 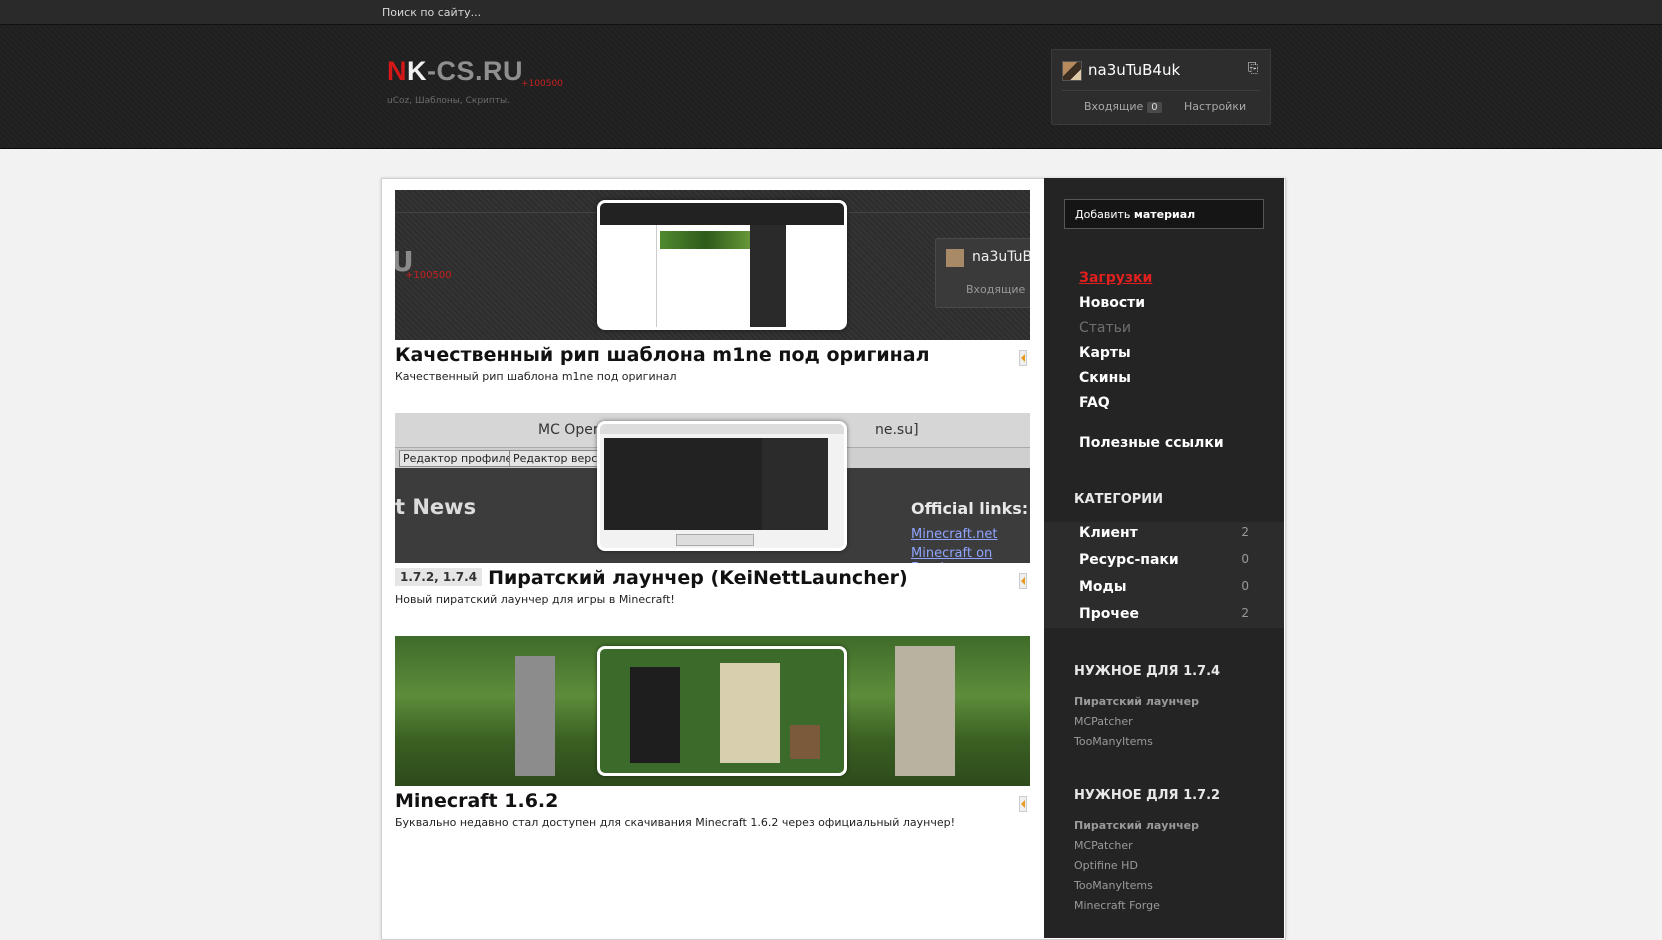 I want to click on settings-link: Настройки, so click(x=1215, y=106).